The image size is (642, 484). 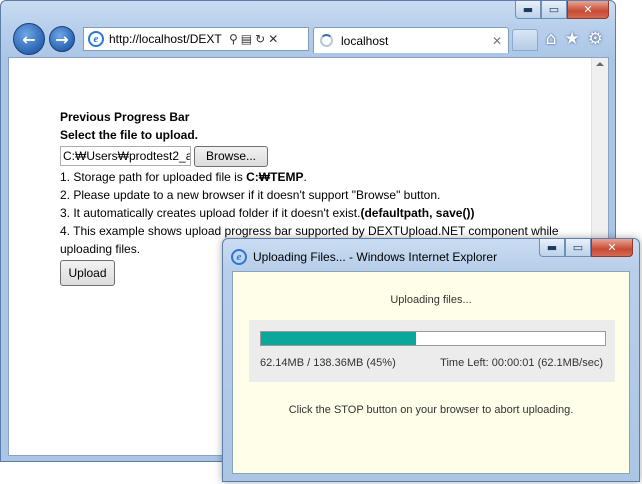 What do you see at coordinates (125, 117) in the screenshot?
I see `page-heading: Previous Progress Bar` at bounding box center [125, 117].